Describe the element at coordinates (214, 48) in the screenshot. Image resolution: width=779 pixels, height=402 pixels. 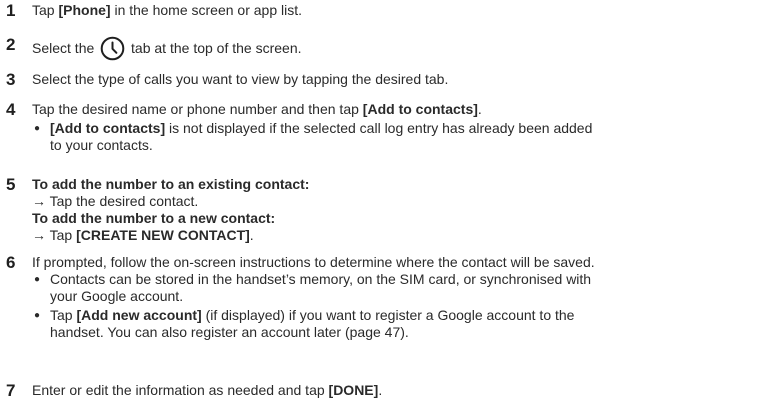
I see `step-text-part: tab at the top of the screen.` at that location.